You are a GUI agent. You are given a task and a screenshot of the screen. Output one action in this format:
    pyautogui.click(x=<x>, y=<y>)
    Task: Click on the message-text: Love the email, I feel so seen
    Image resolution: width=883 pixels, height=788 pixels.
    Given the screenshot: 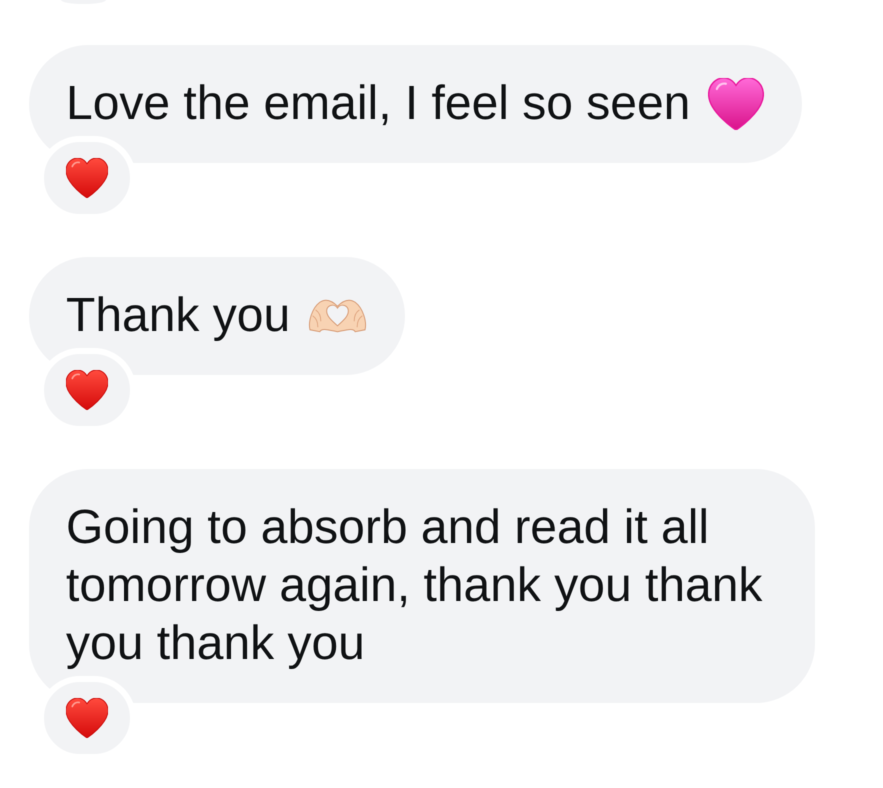 What is the action you would take?
    pyautogui.click(x=378, y=104)
    